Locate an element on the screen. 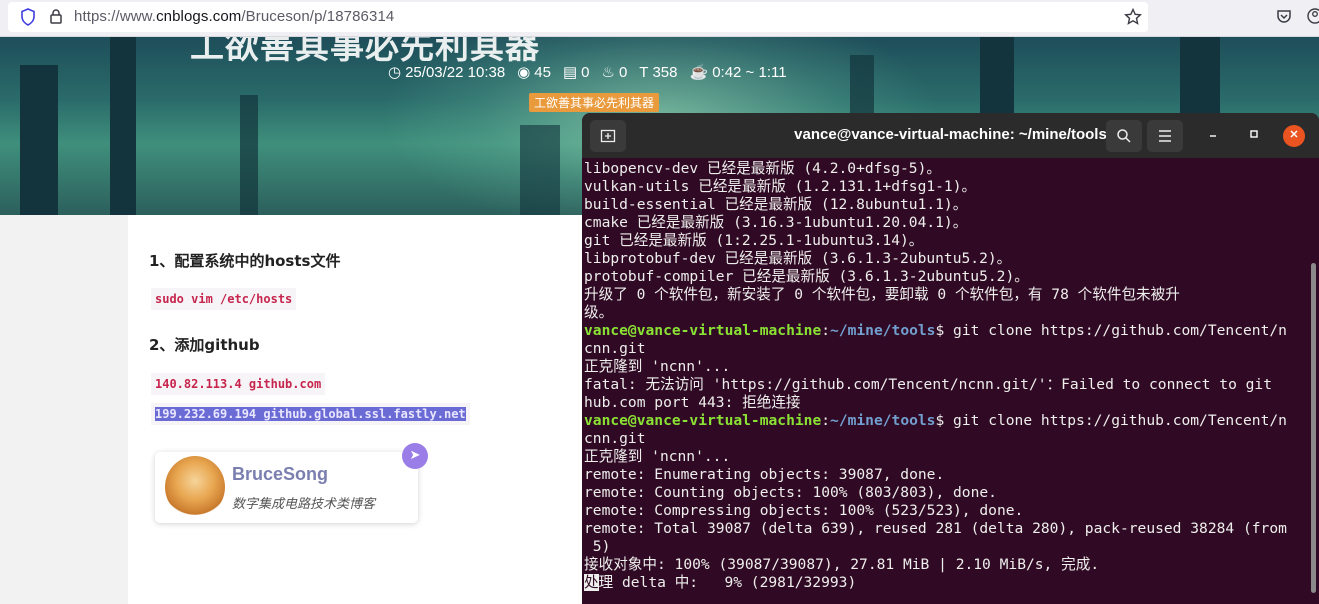 The height and width of the screenshot is (604, 1319). terminal-line: 5) is located at coordinates (597, 546).